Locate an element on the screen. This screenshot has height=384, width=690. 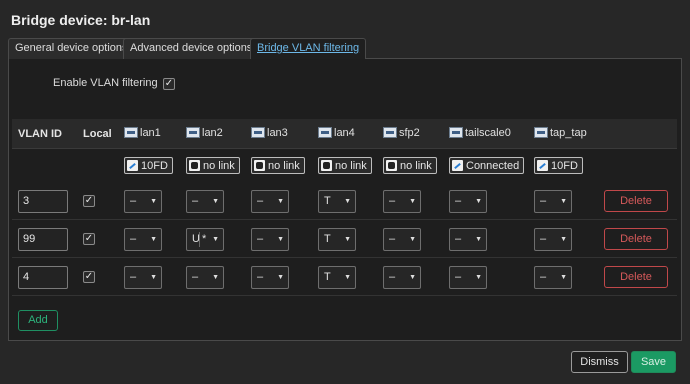
port-status-tailscale0: Connected is located at coordinates (487, 165).